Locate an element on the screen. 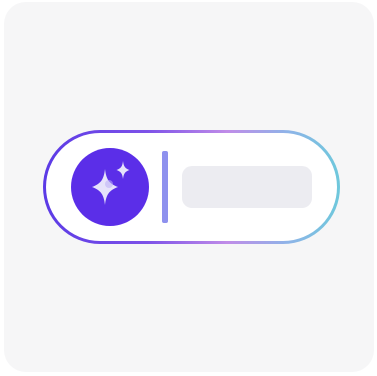 The height and width of the screenshot is (376, 377). text-cursor is located at coordinates (165, 187).